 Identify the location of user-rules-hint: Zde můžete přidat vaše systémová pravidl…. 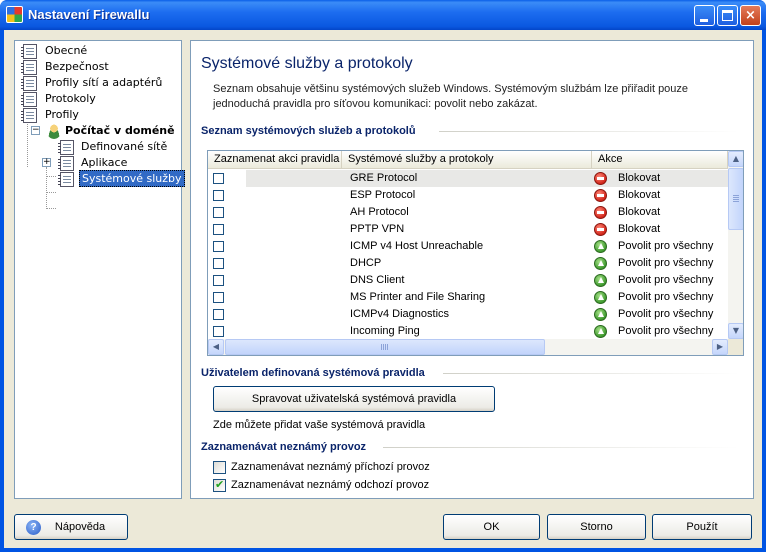
(319, 425).